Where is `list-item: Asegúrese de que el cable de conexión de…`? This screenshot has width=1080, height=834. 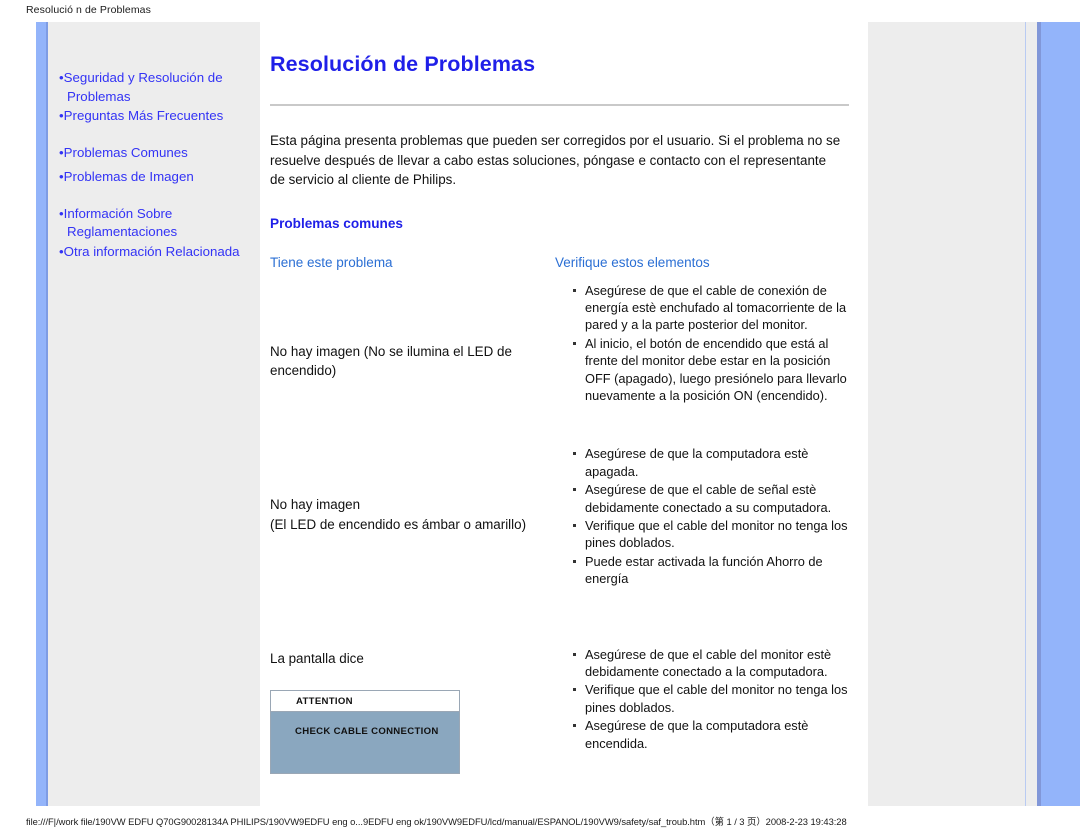
list-item: Asegúrese de que el cable de conexión de… is located at coordinates (711, 308).